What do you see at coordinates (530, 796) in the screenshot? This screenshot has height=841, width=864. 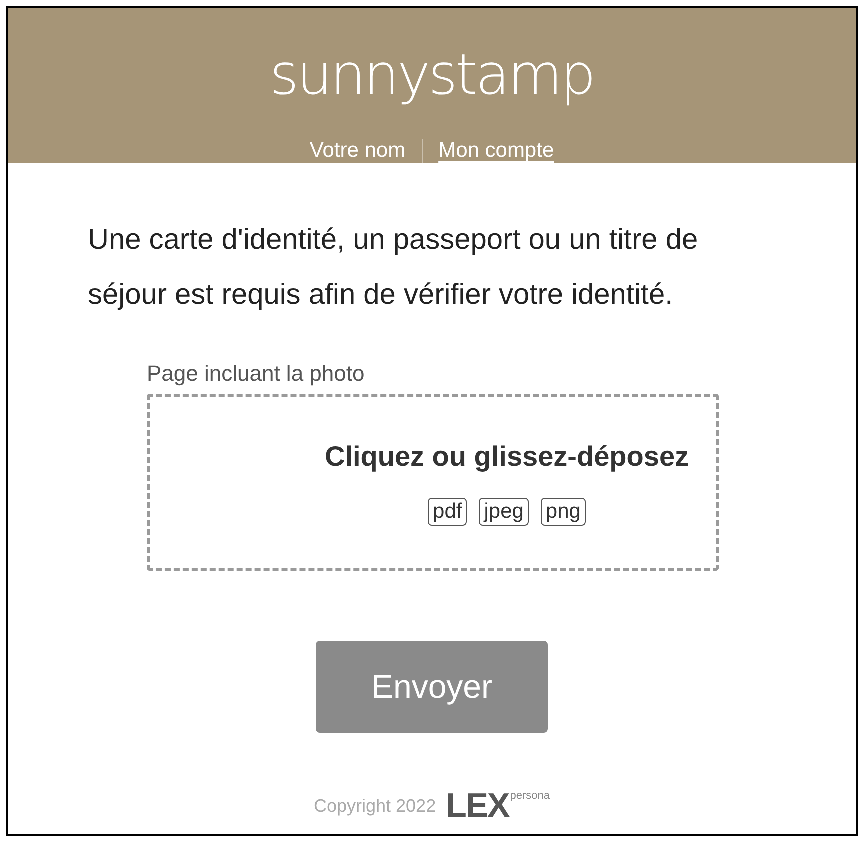 I see `brand-logo-superscript: persona` at bounding box center [530, 796].